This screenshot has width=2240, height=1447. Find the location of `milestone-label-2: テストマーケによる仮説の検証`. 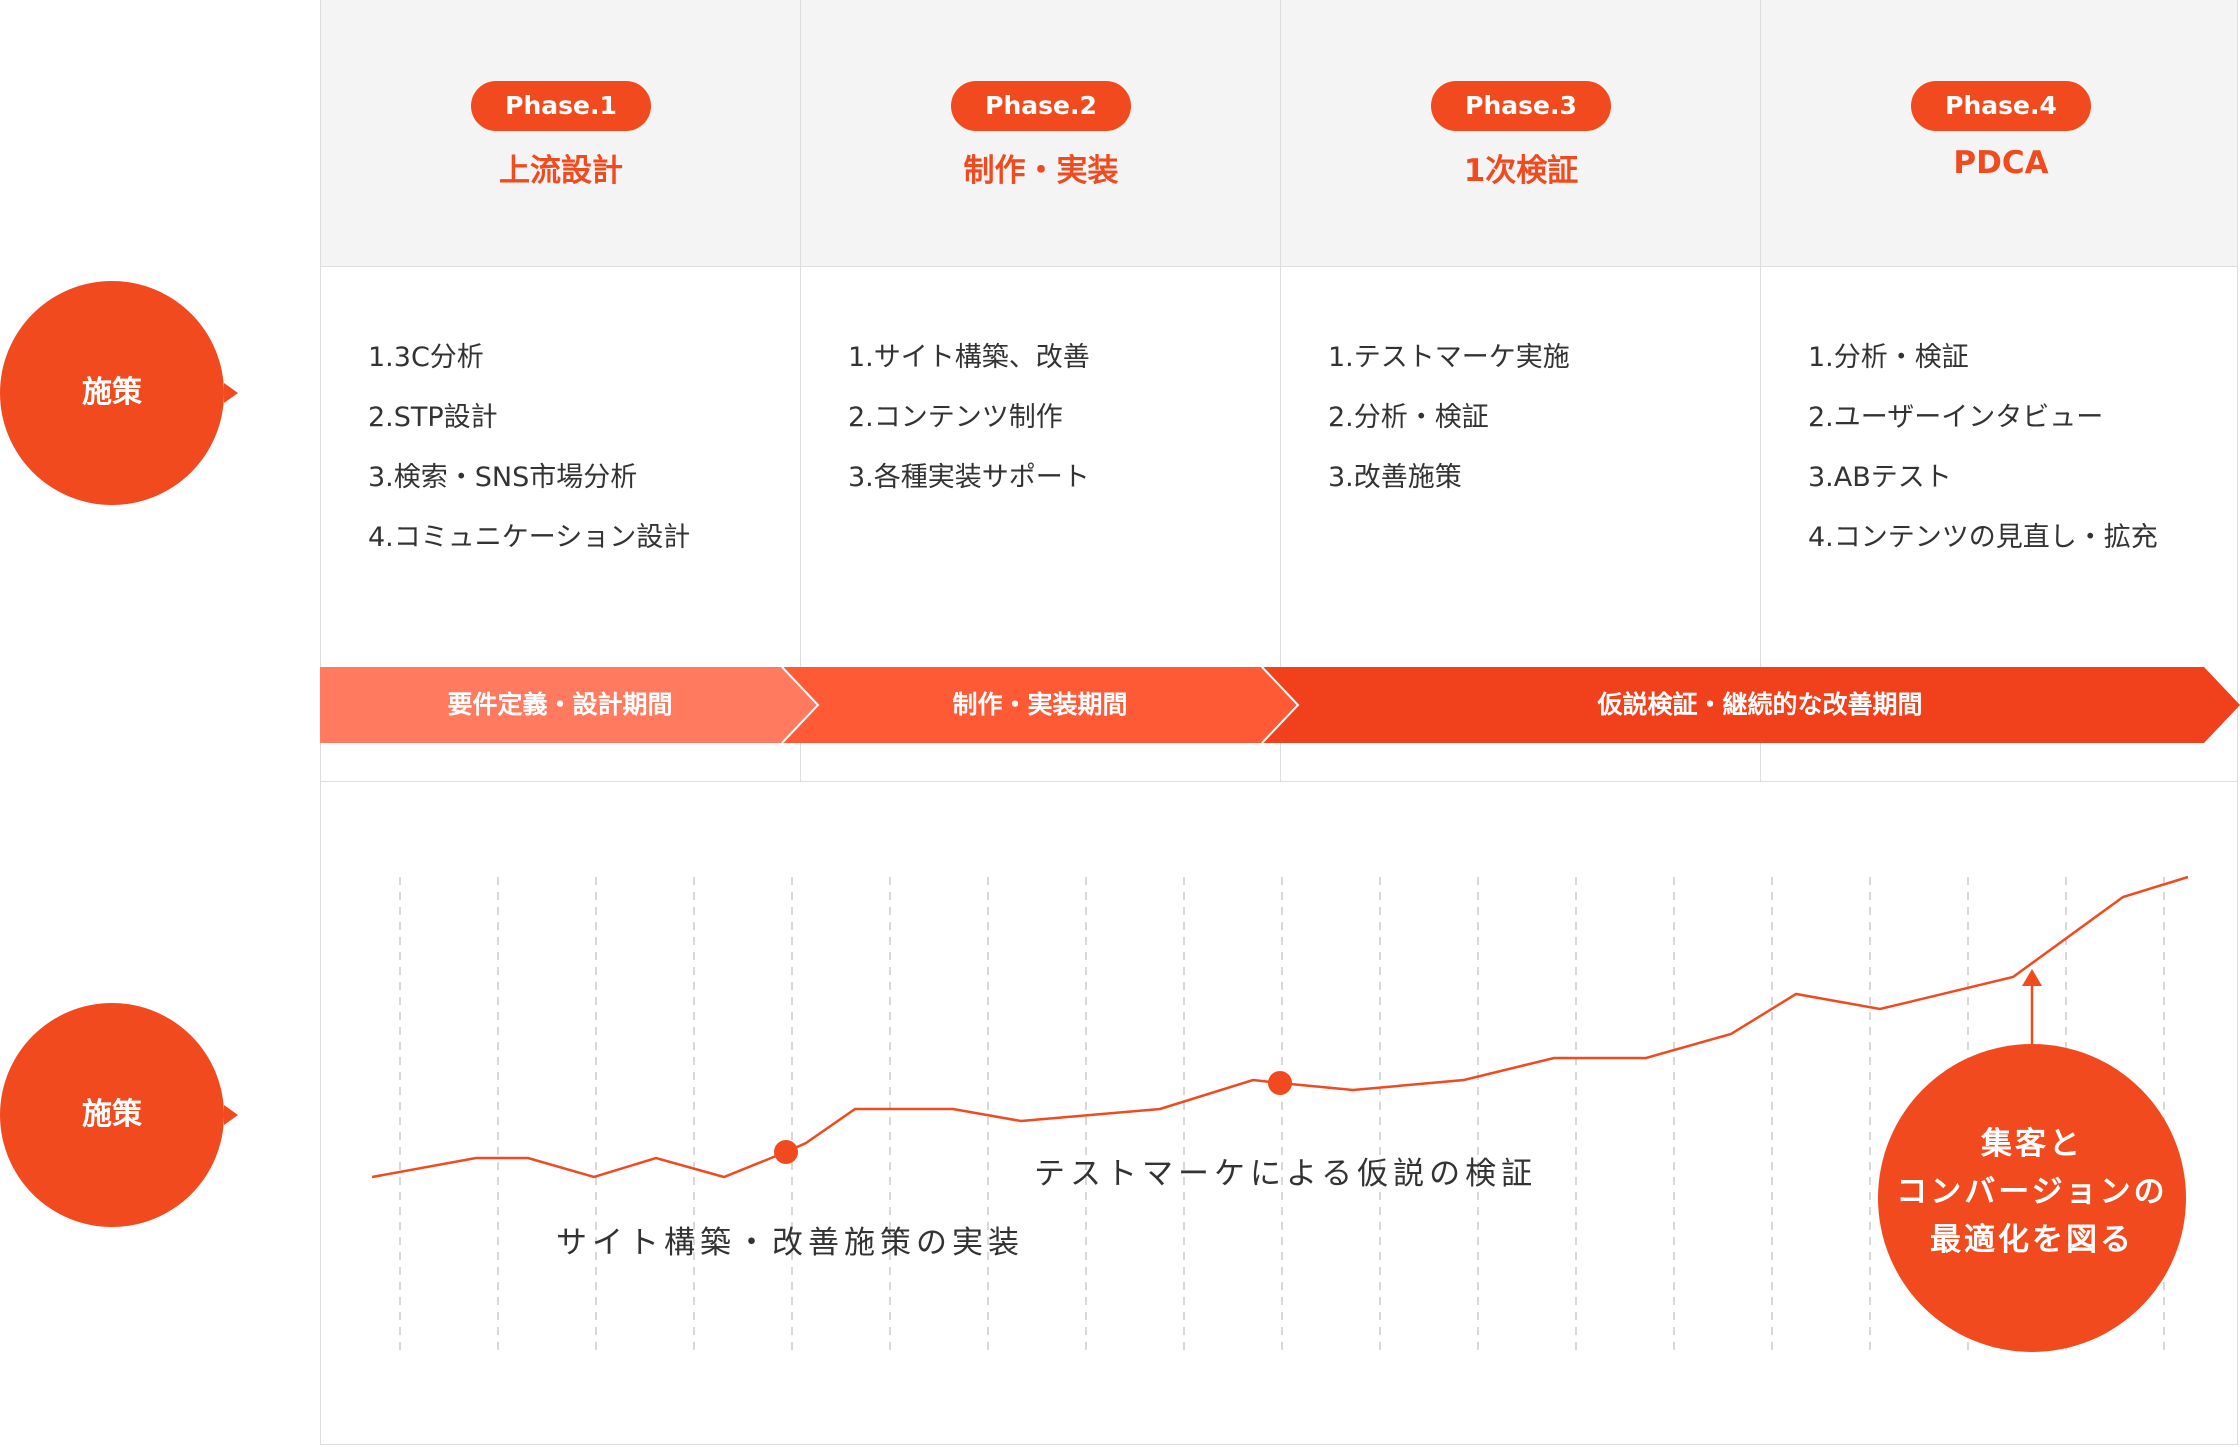

milestone-label-2: テストマーケによる仮説の検証 is located at coordinates (1286, 1174).